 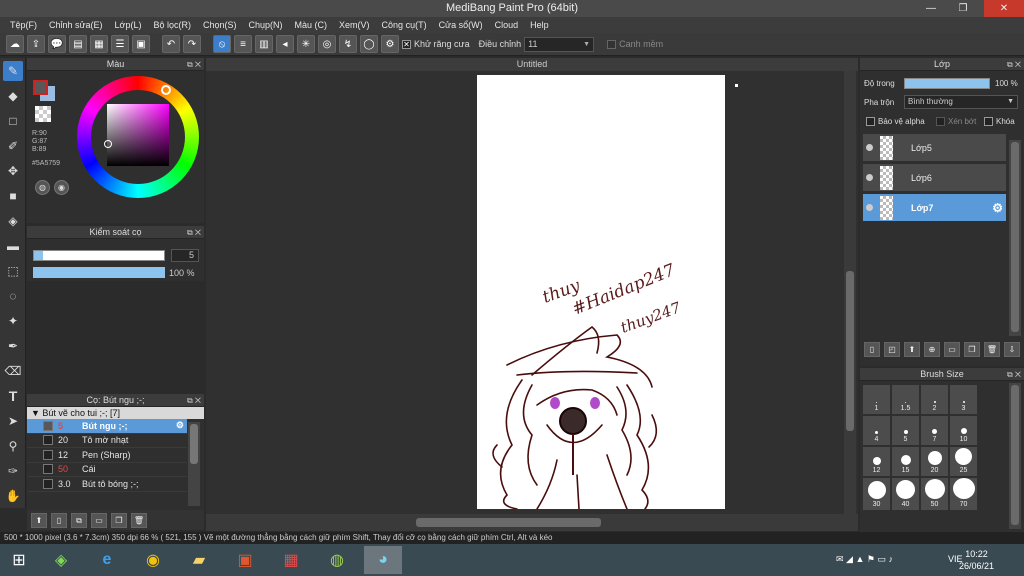 I want to click on move-tool-icon: ✥, so click(x=13, y=171).